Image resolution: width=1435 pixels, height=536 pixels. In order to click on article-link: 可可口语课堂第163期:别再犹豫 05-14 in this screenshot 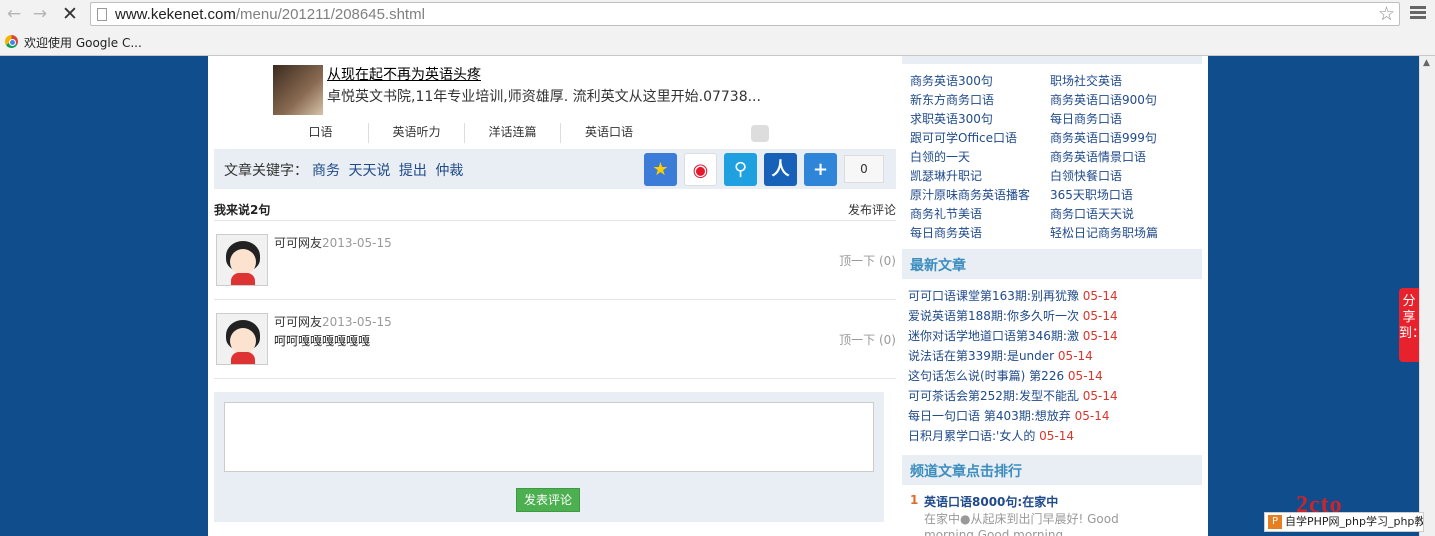, I will do `click(1013, 295)`.